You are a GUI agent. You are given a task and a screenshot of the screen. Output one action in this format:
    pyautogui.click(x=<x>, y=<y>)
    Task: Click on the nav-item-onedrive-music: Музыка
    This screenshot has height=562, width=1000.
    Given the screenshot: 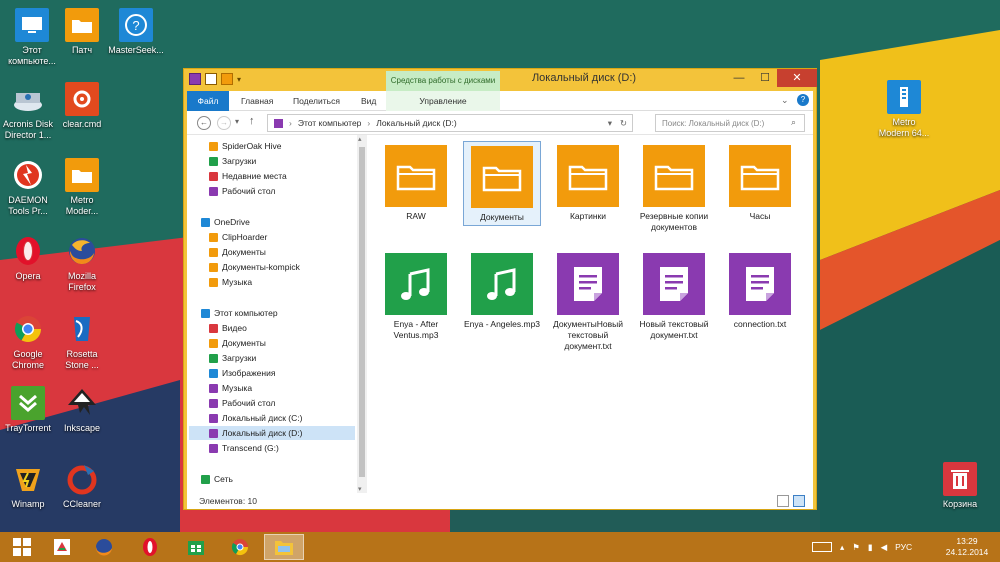 What is the action you would take?
    pyautogui.click(x=230, y=282)
    